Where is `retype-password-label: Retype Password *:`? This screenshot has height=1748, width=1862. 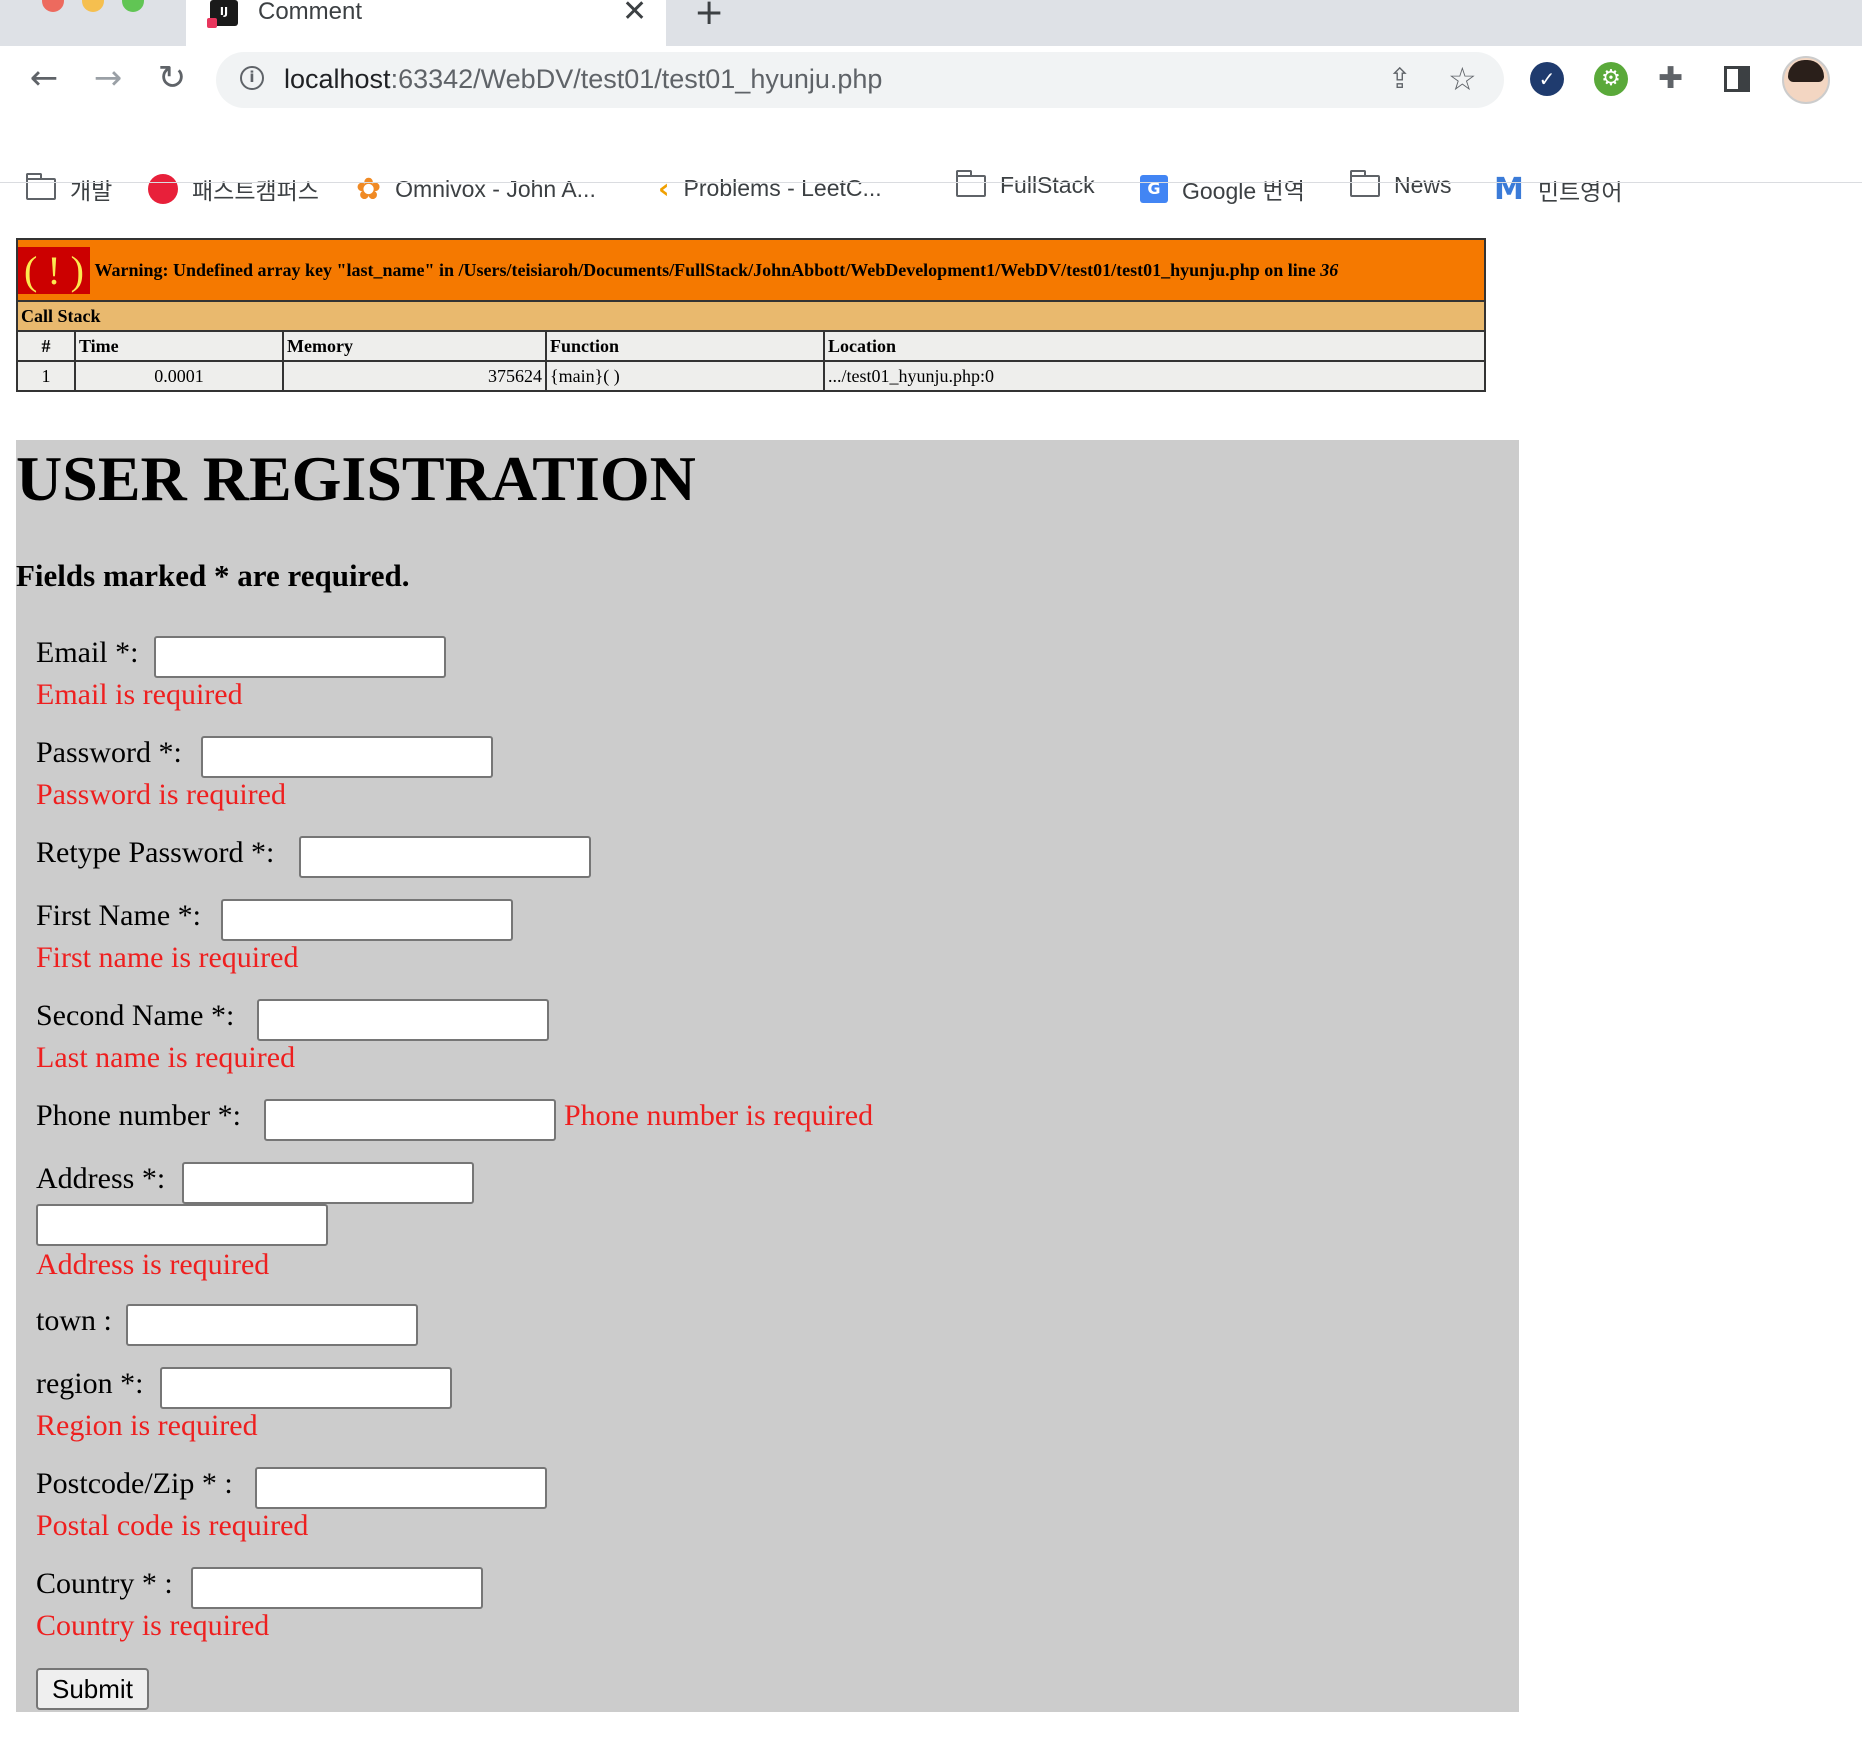
retype-password-label: Retype Password *: is located at coordinates (155, 852).